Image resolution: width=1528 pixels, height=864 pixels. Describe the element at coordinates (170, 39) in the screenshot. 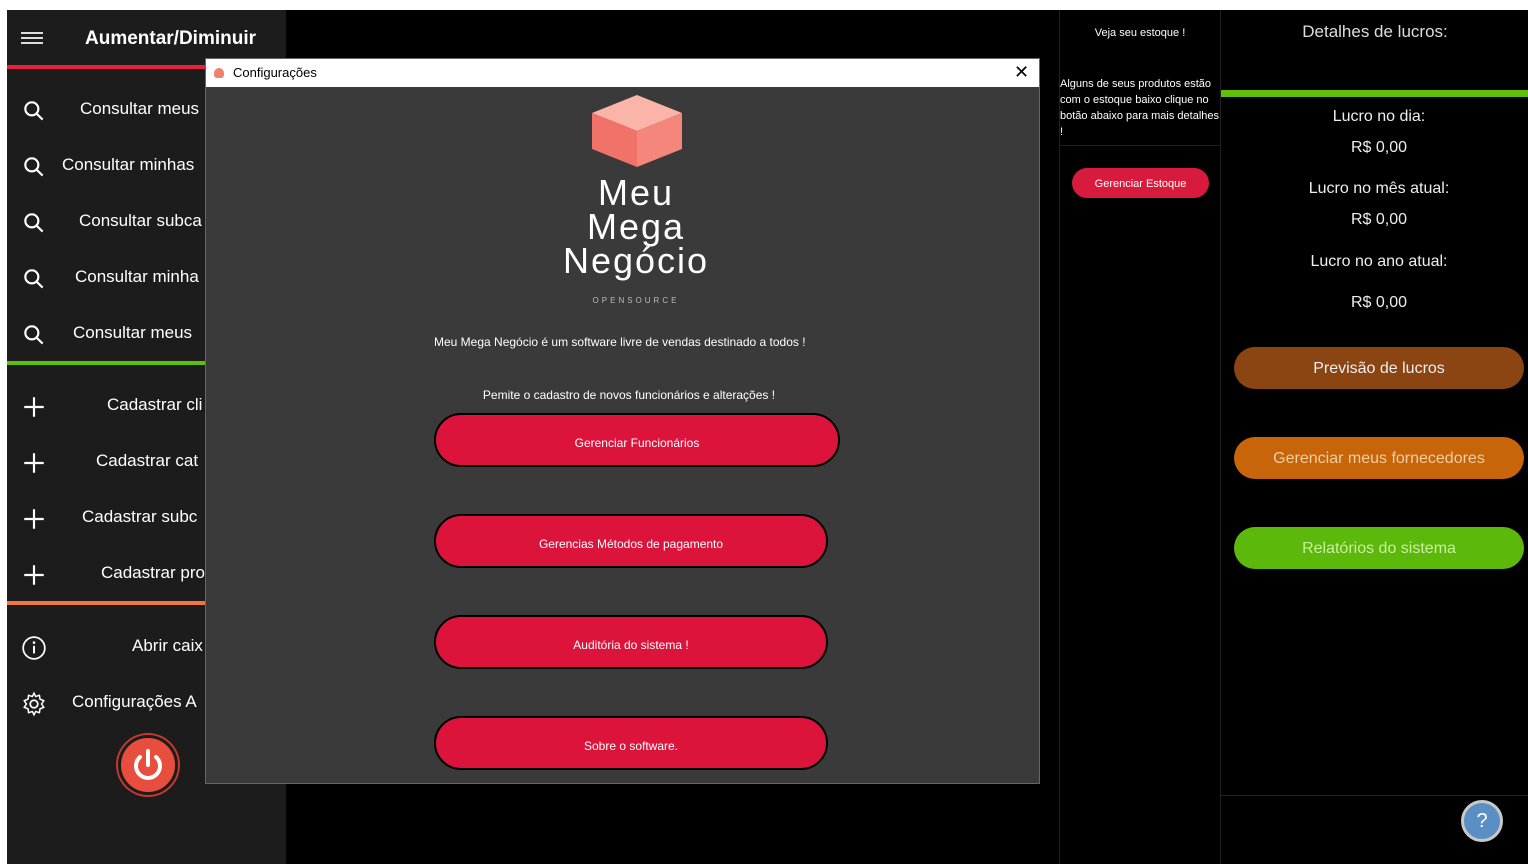

I see `sidebar-title: Aumentar/Diminuir` at that location.